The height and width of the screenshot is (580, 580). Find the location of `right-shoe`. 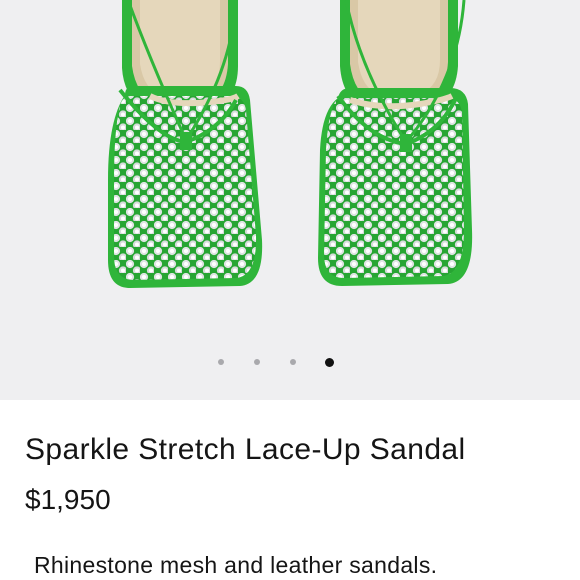

right-shoe is located at coordinates (395, 143).